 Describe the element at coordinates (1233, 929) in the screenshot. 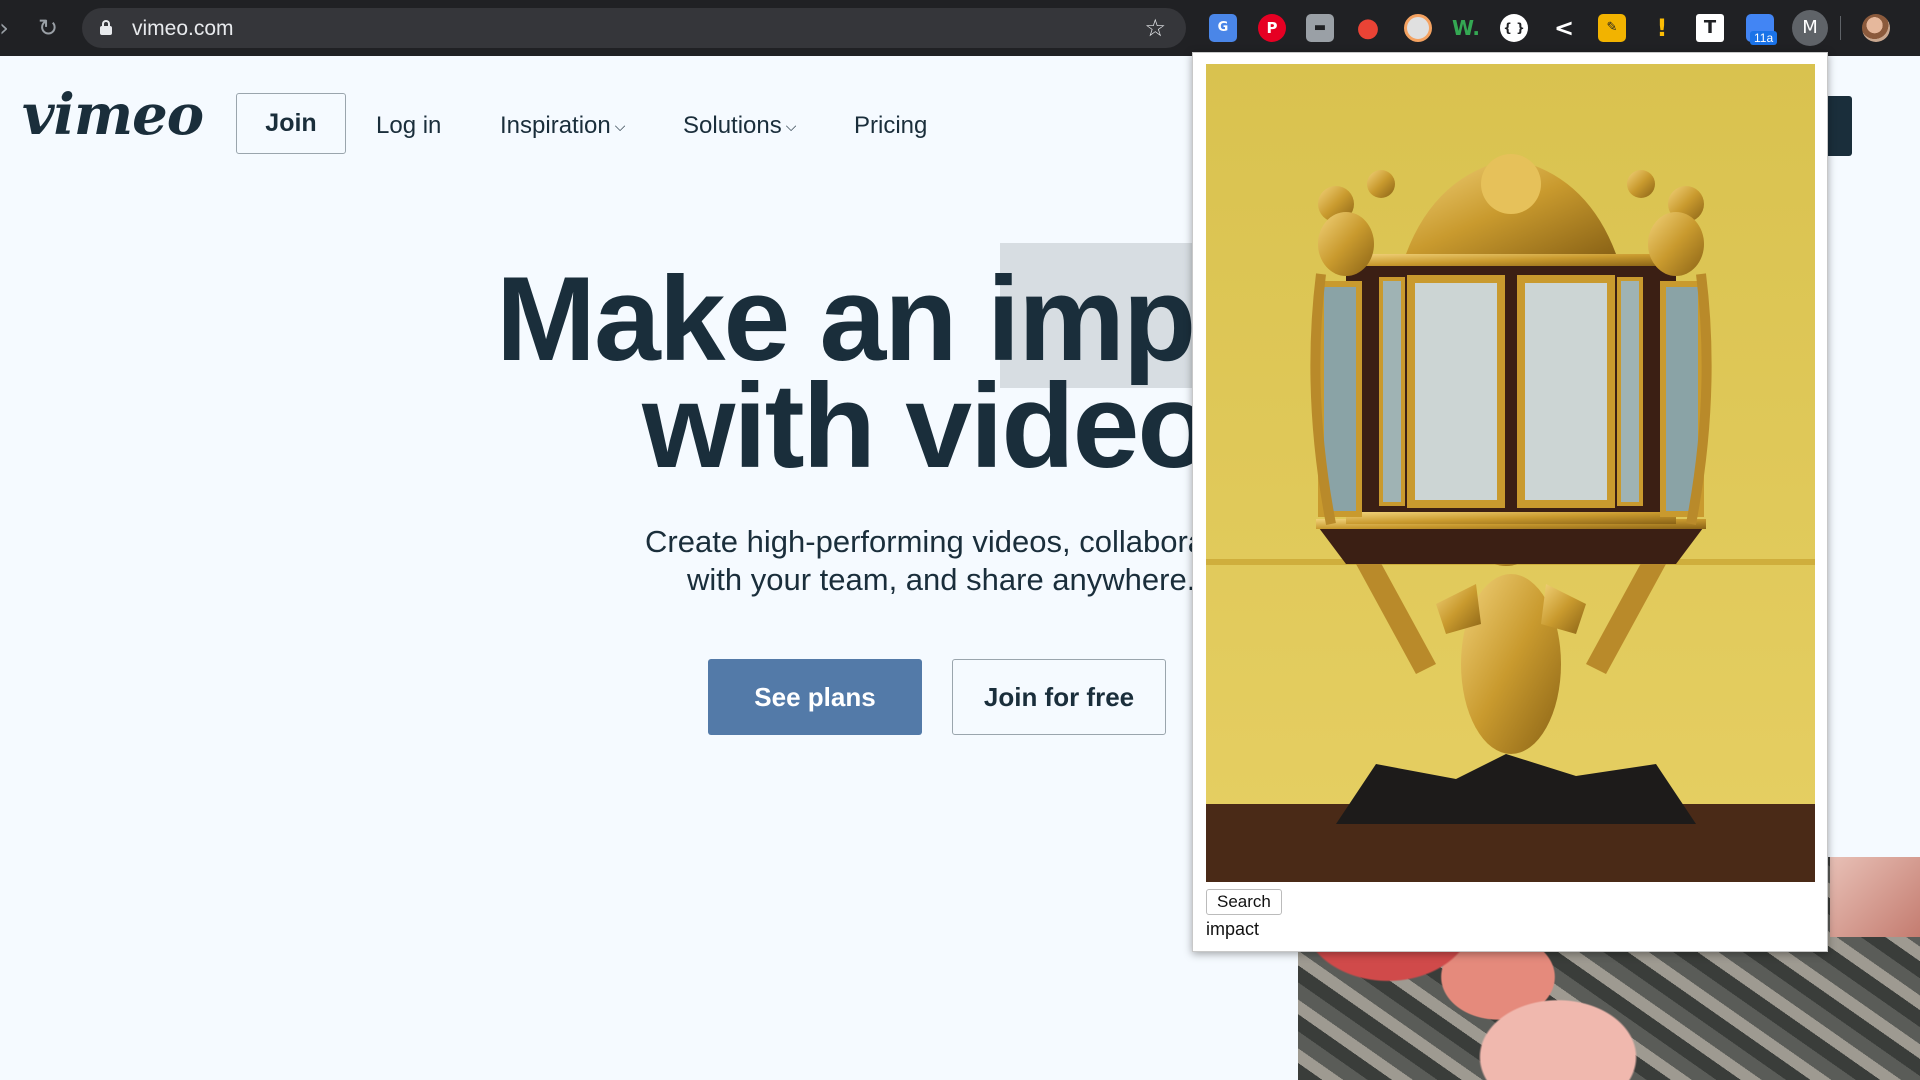

I see `search-query-text: impact` at that location.